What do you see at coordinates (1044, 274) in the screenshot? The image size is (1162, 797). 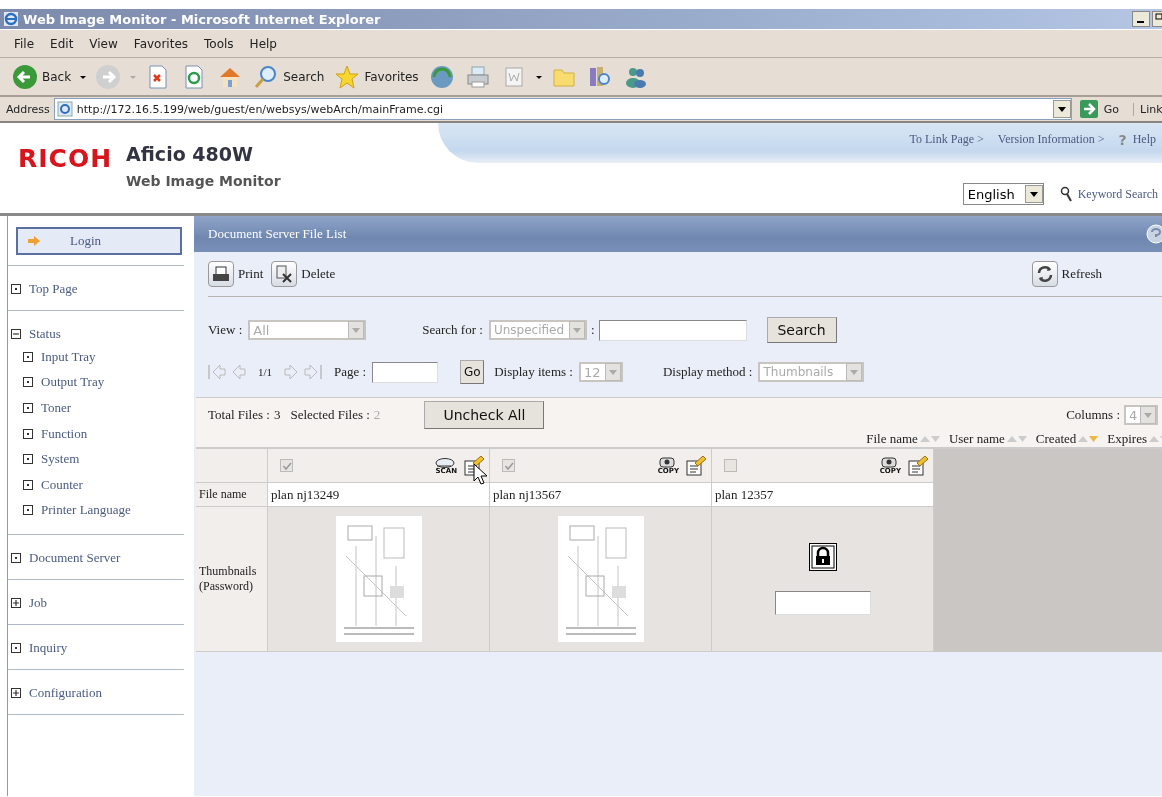 I see `refresh-icon` at bounding box center [1044, 274].